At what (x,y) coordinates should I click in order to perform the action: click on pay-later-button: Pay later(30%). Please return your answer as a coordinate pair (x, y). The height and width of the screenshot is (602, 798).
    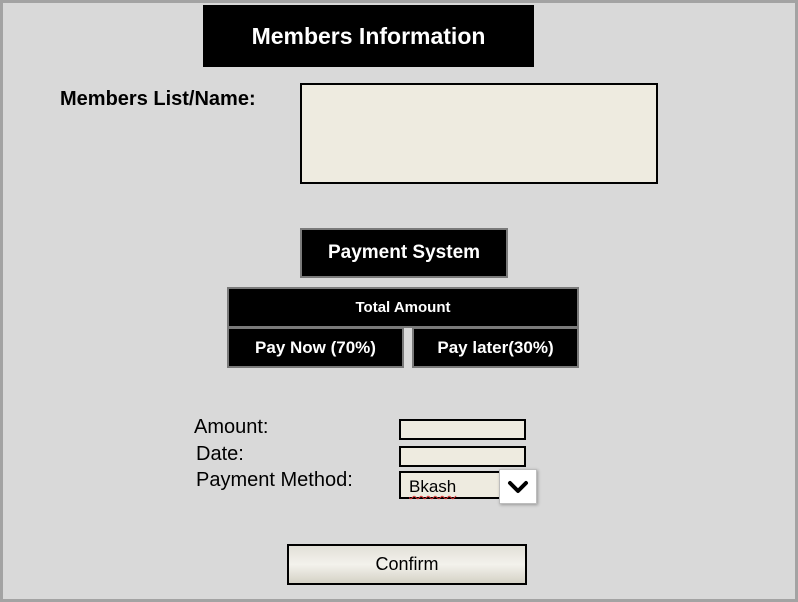
    Looking at the image, I should click on (495, 347).